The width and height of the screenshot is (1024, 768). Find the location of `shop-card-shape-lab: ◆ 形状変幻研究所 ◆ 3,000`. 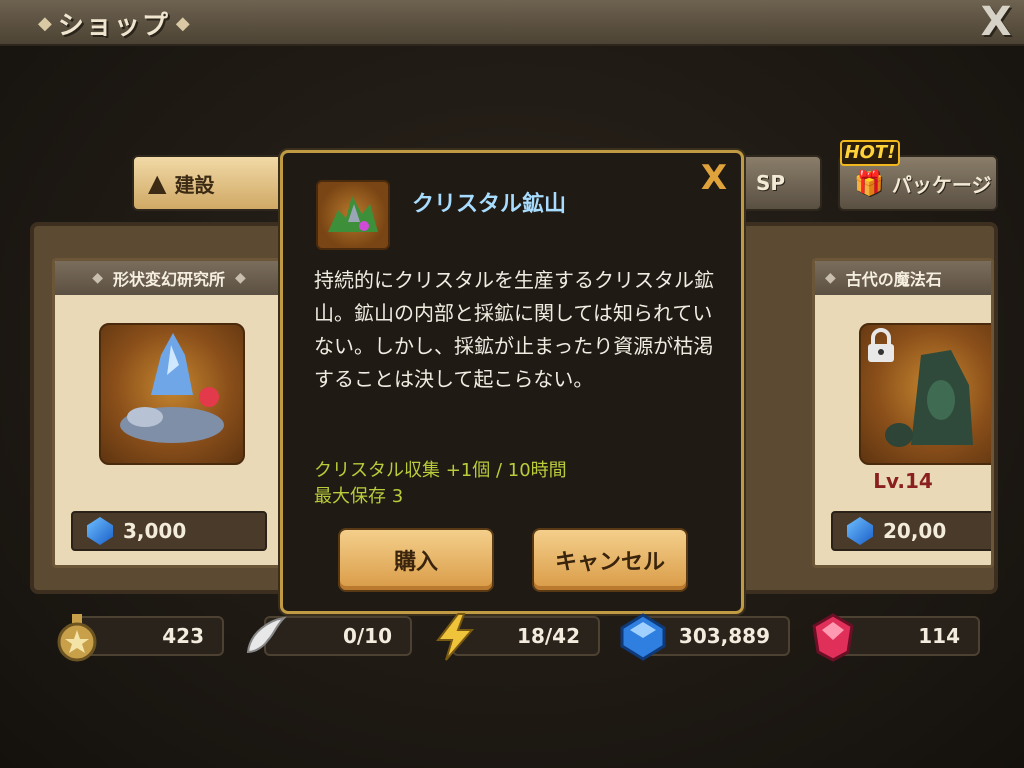

shop-card-shape-lab: ◆ 形状変幻研究所 ◆ 3,000 is located at coordinates (169, 413).